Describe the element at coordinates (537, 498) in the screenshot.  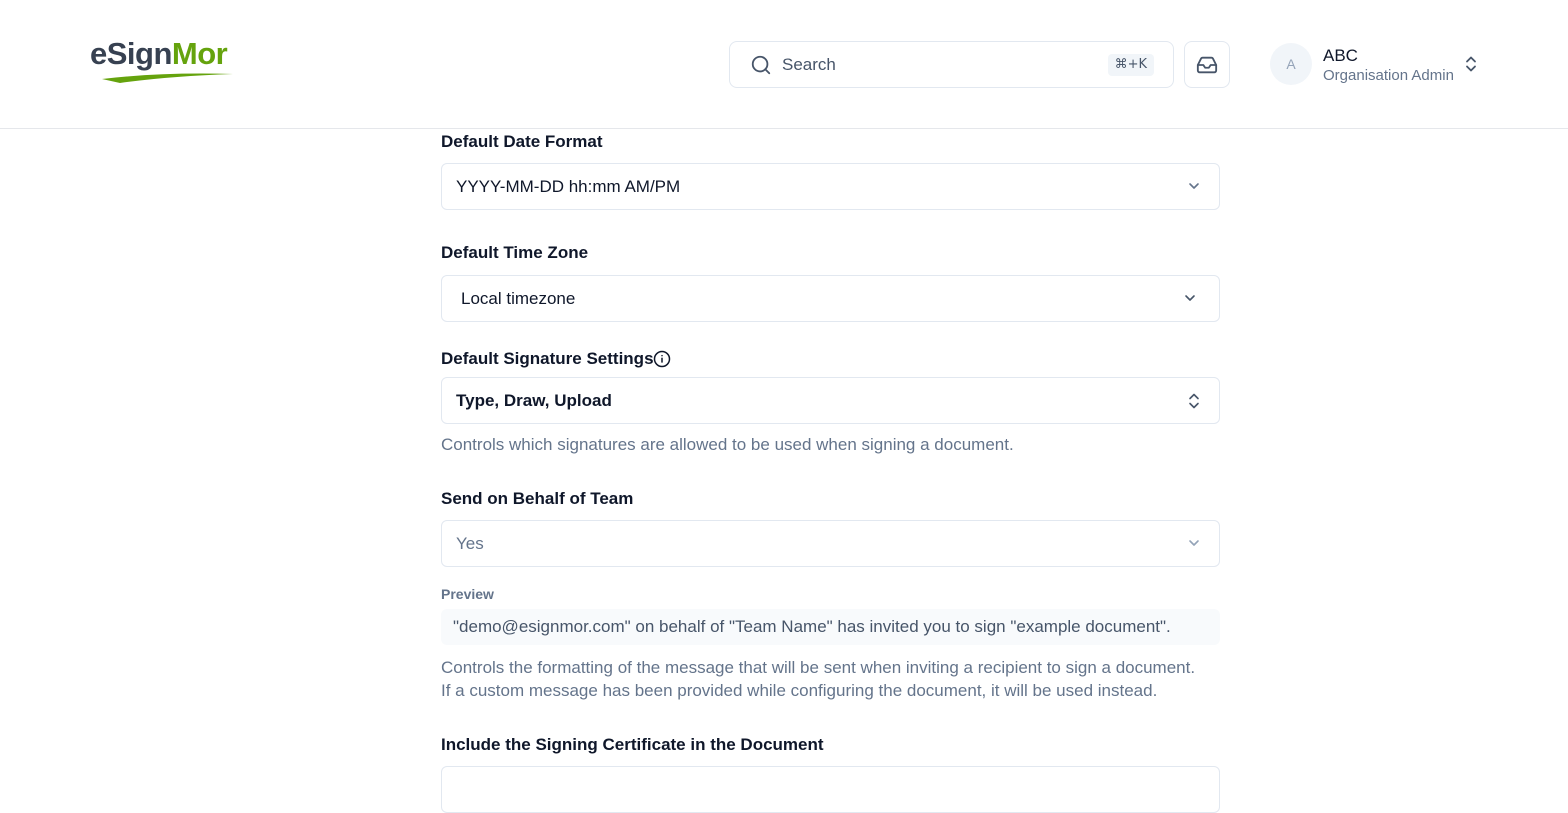
I see `send-on-behalf-label: Send on Behalf of Team` at that location.